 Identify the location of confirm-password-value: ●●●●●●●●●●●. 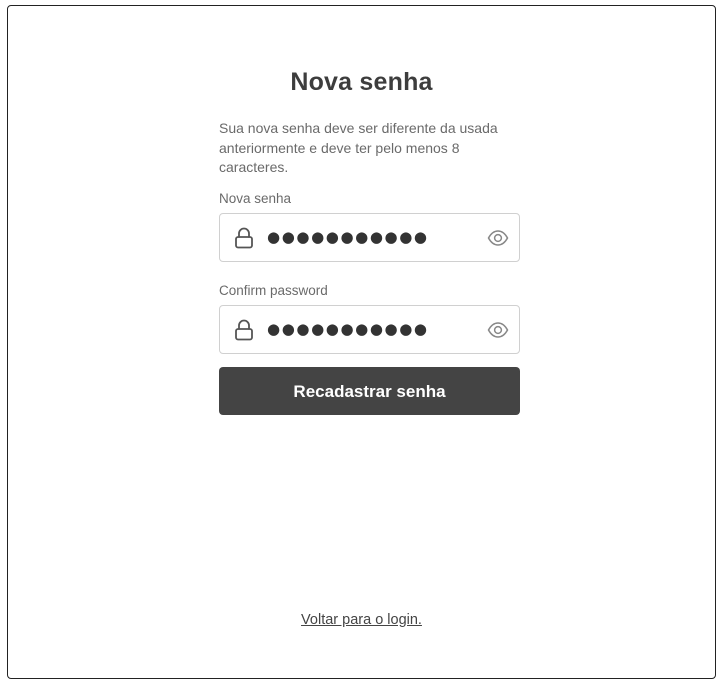
(348, 329).